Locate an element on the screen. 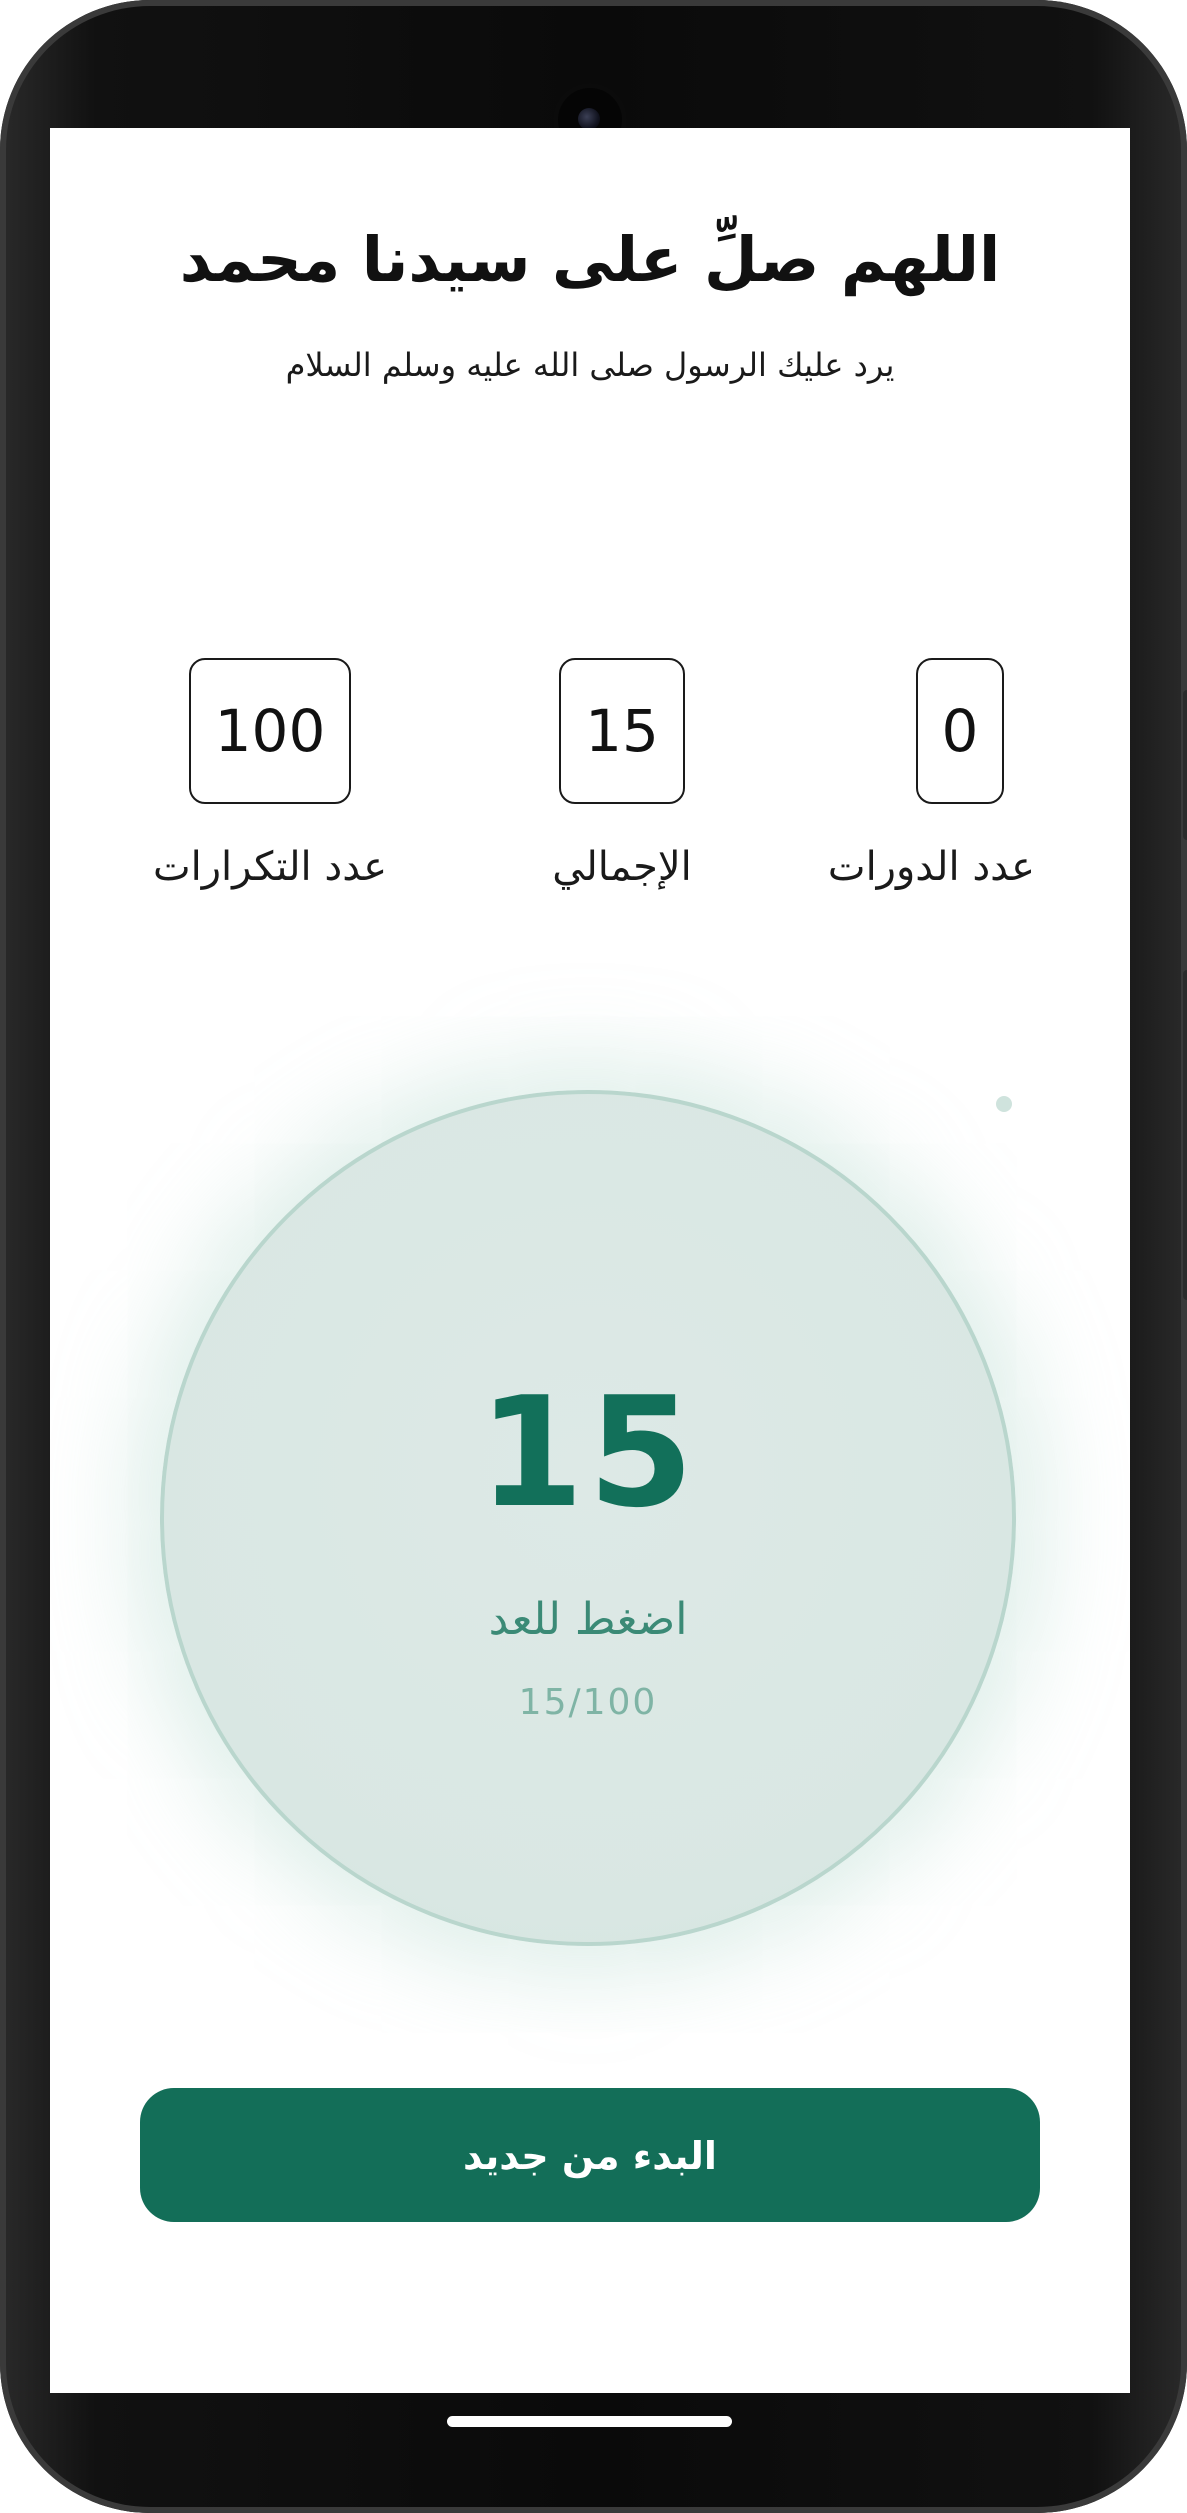 Image resolution: width=1187 pixels, height=2513 pixels. stat-repetitions: 100 عدد التكرارات is located at coordinates (270, 774).